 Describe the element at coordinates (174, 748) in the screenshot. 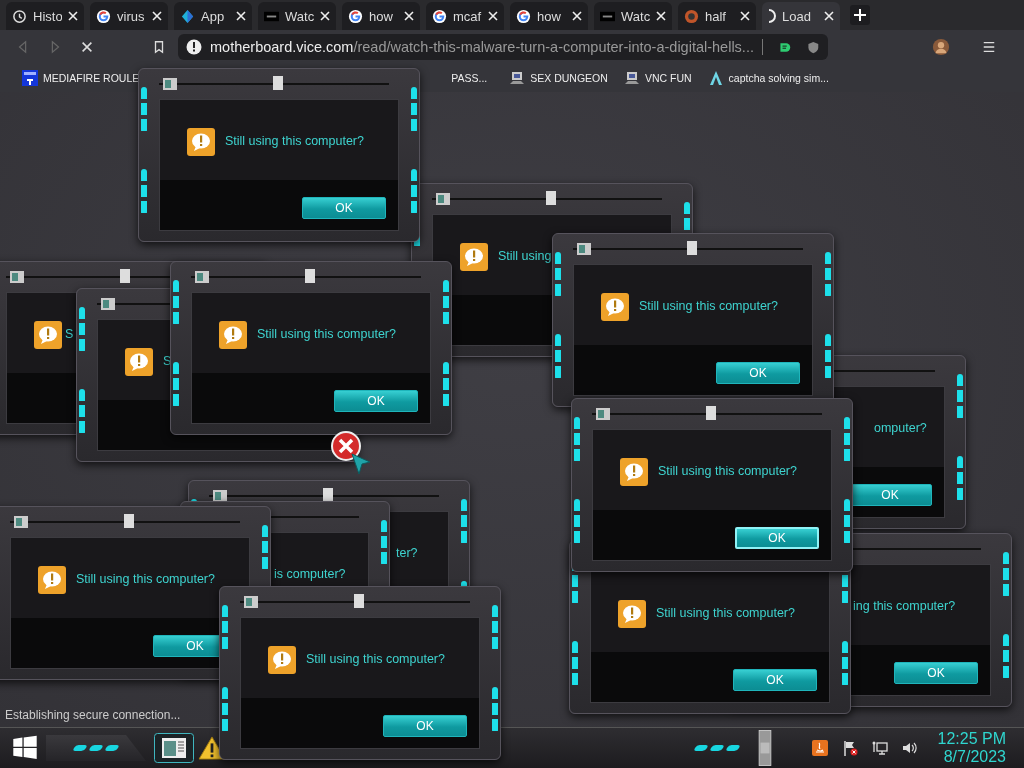

I see `window-app-icon` at that location.